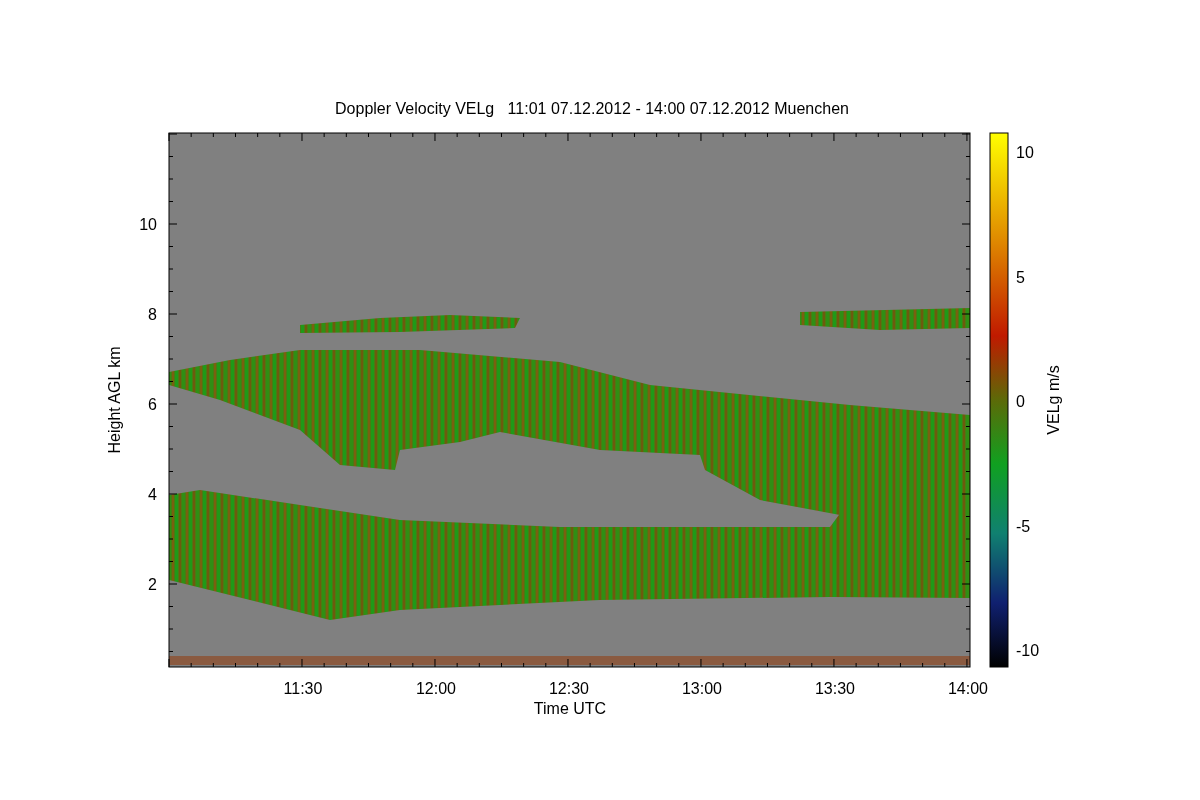 The image size is (1200, 800). Describe the element at coordinates (436, 688) in the screenshot. I see `x-tick-label: 12:00` at that location.